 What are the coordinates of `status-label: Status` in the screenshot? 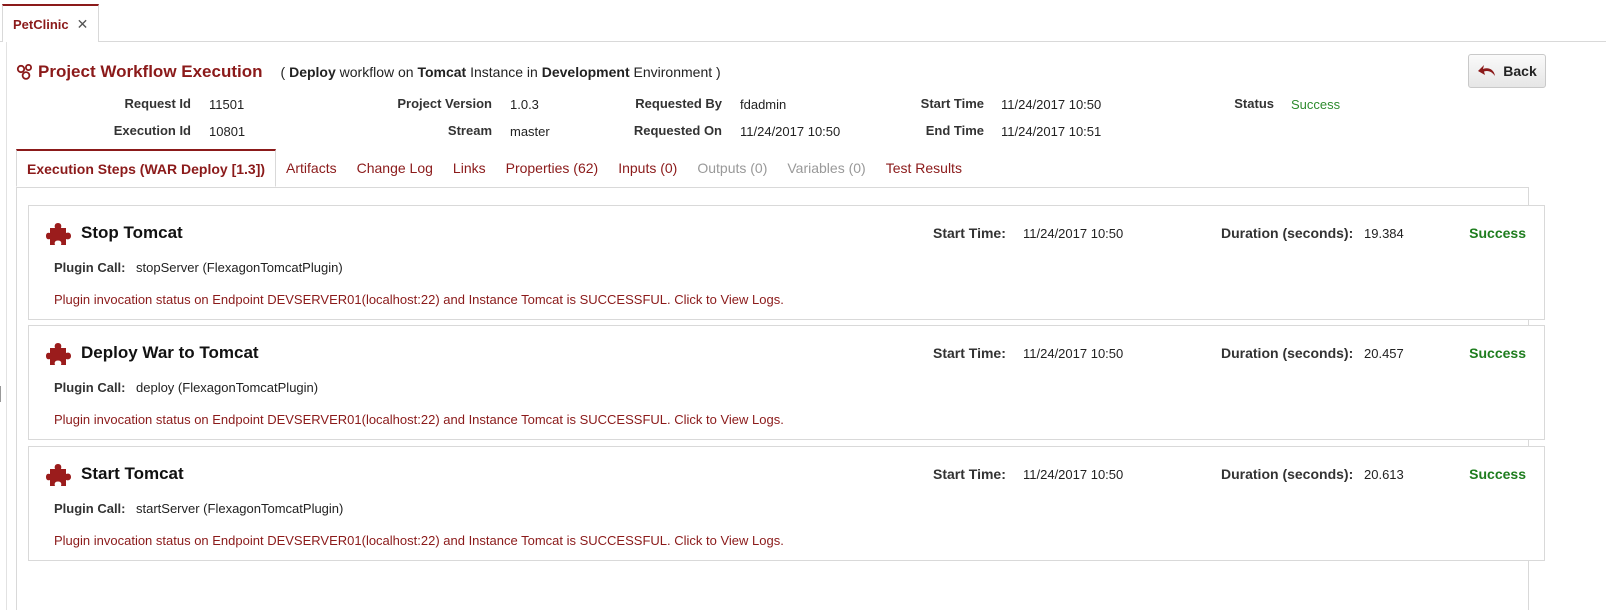 It's located at (1254, 103).